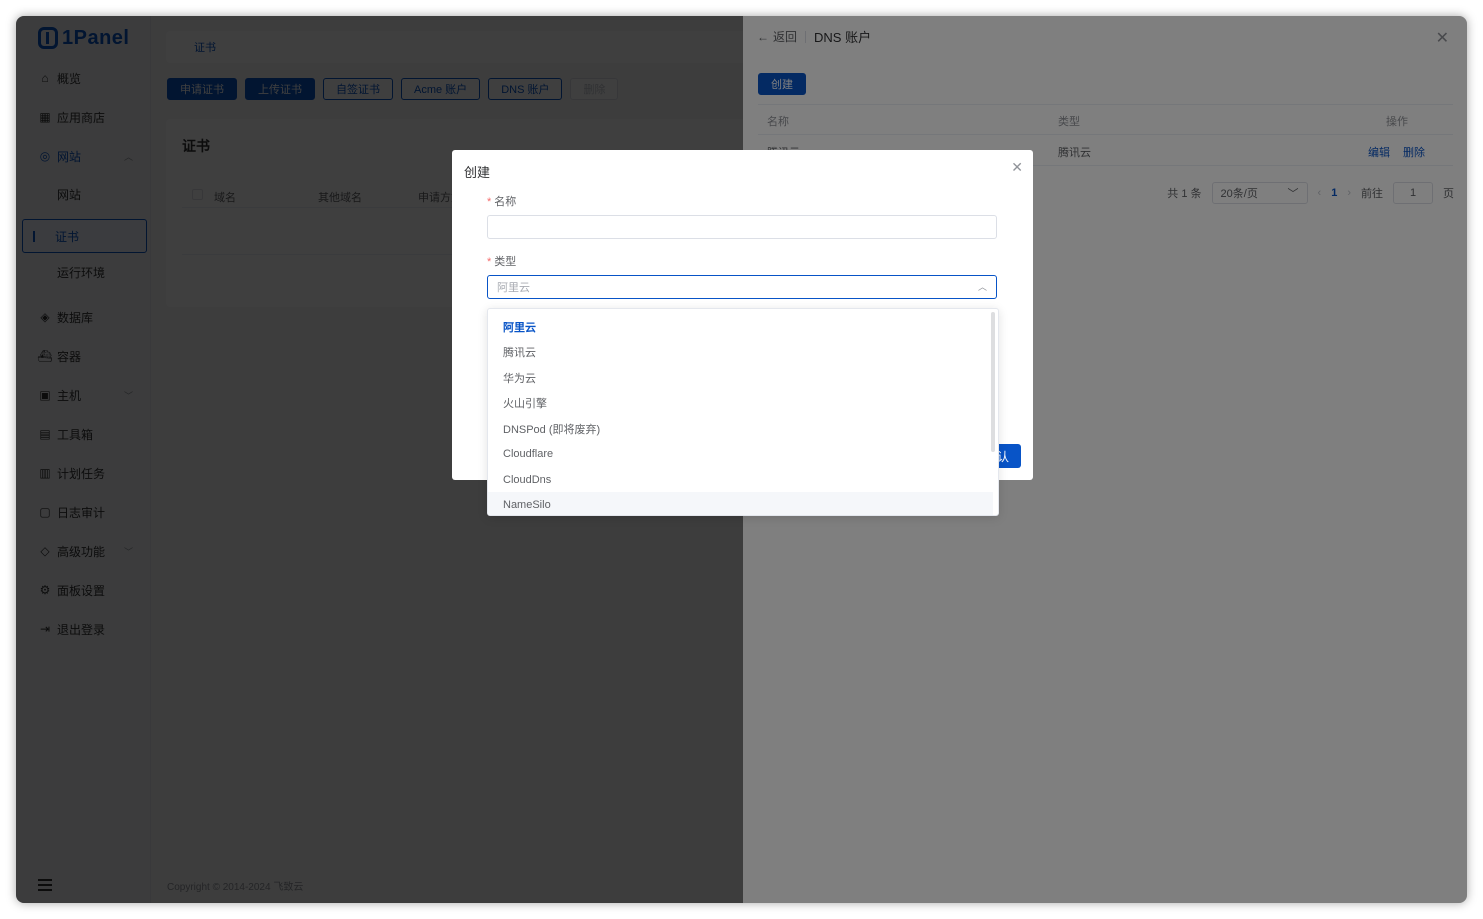  I want to click on name-label-text: 名称, so click(505, 202).